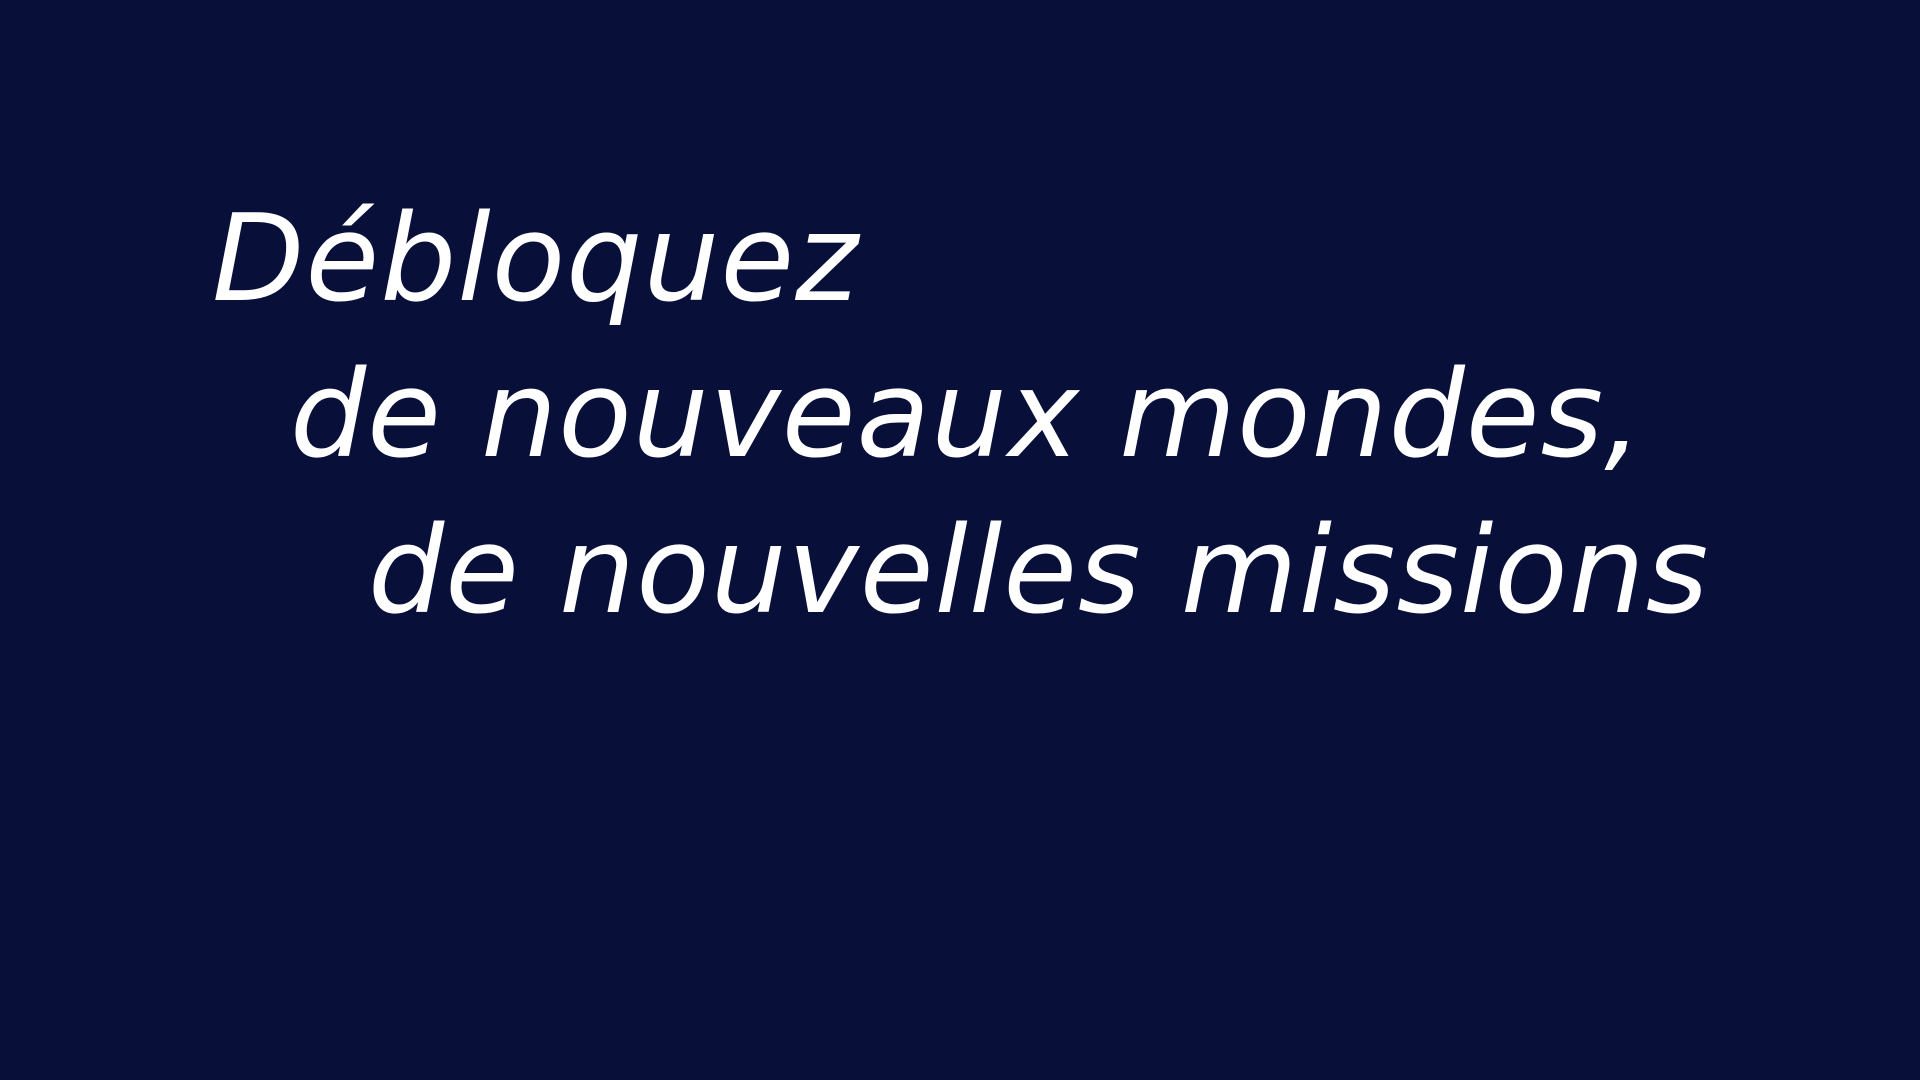 This screenshot has height=1080, width=1920. What do you see at coordinates (536, 259) in the screenshot?
I see `headline-line-1: Débloquez` at bounding box center [536, 259].